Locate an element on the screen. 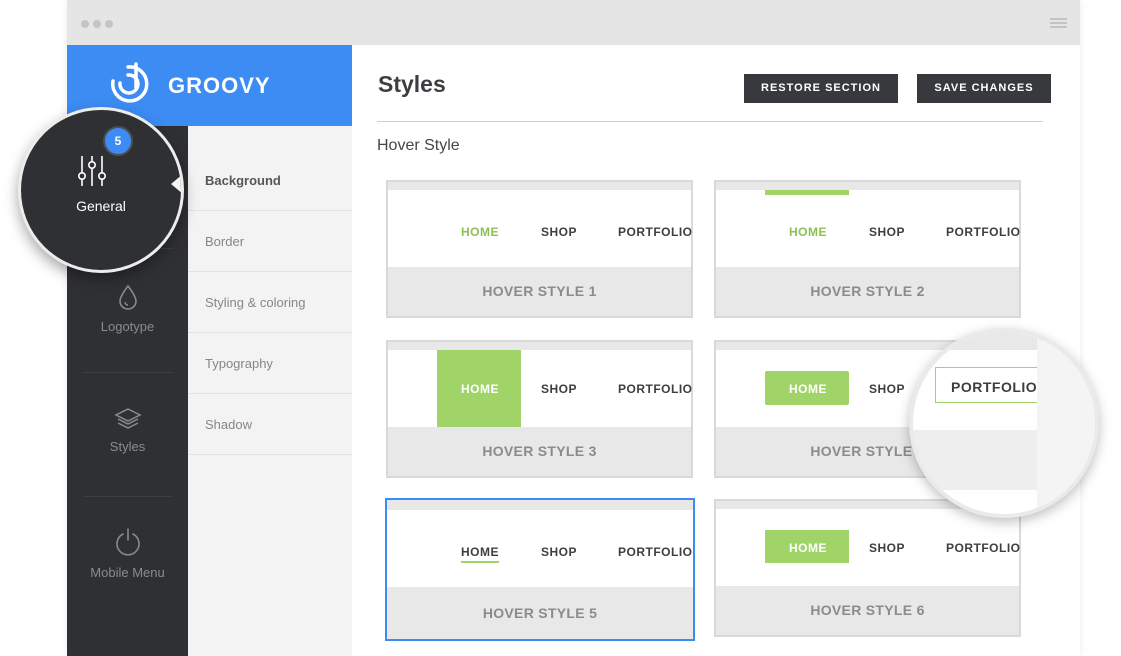  drop-icon is located at coordinates (127, 297).